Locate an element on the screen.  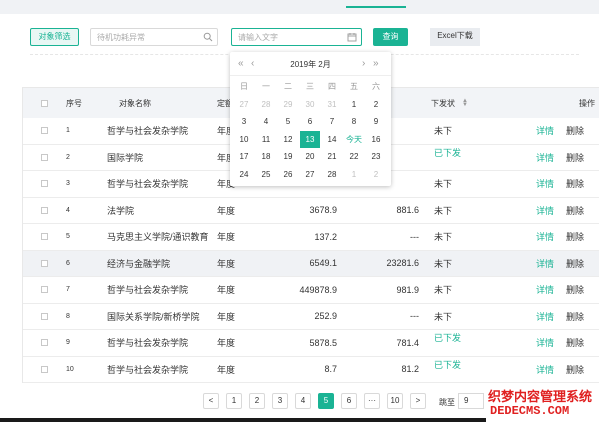
search-input is located at coordinates (143, 37).